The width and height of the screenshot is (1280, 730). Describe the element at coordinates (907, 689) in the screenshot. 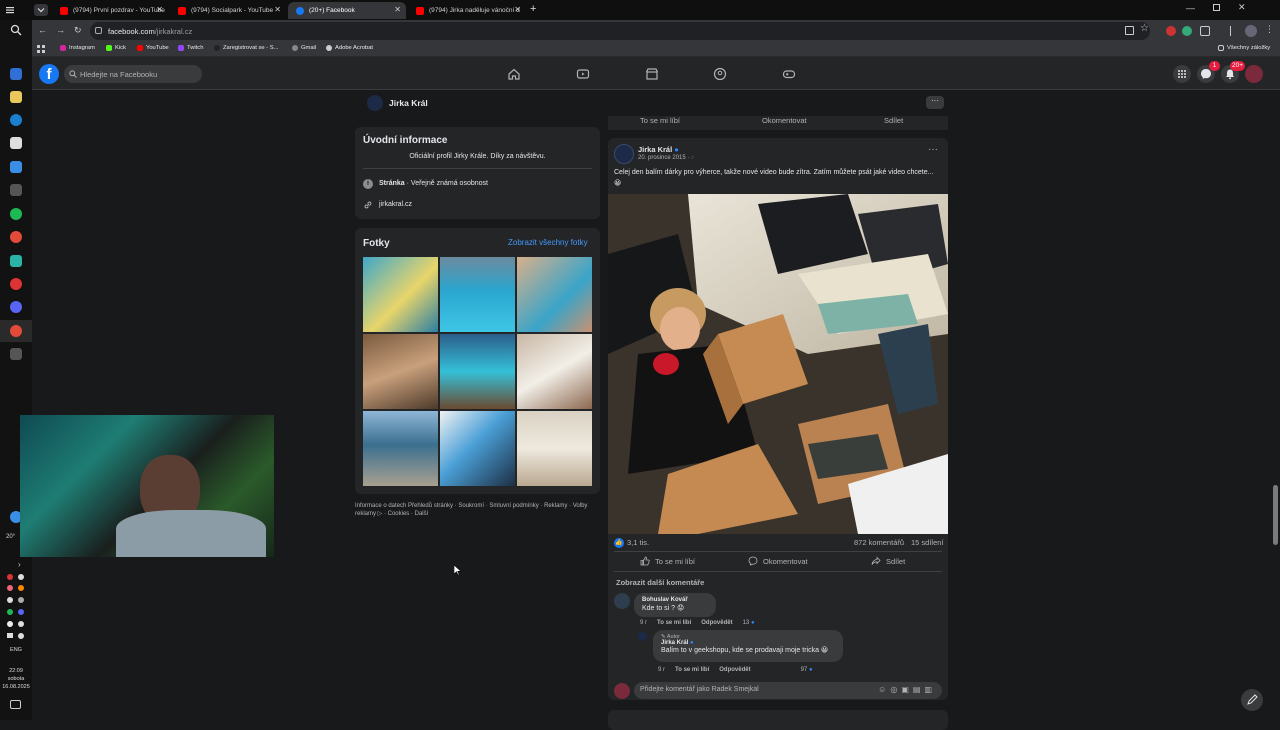

I see `comment-tools-icons: ☺◎▣▤▥` at that location.